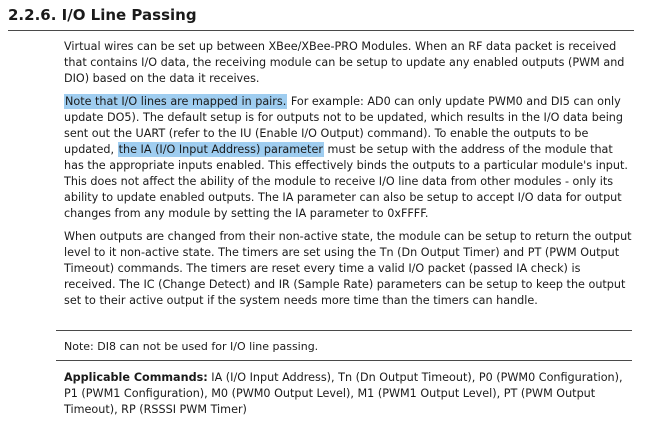 This screenshot has height=423, width=650. I want to click on highlighted-text-pairs: Note that I/O lines are mapped in pairs., so click(176, 101).